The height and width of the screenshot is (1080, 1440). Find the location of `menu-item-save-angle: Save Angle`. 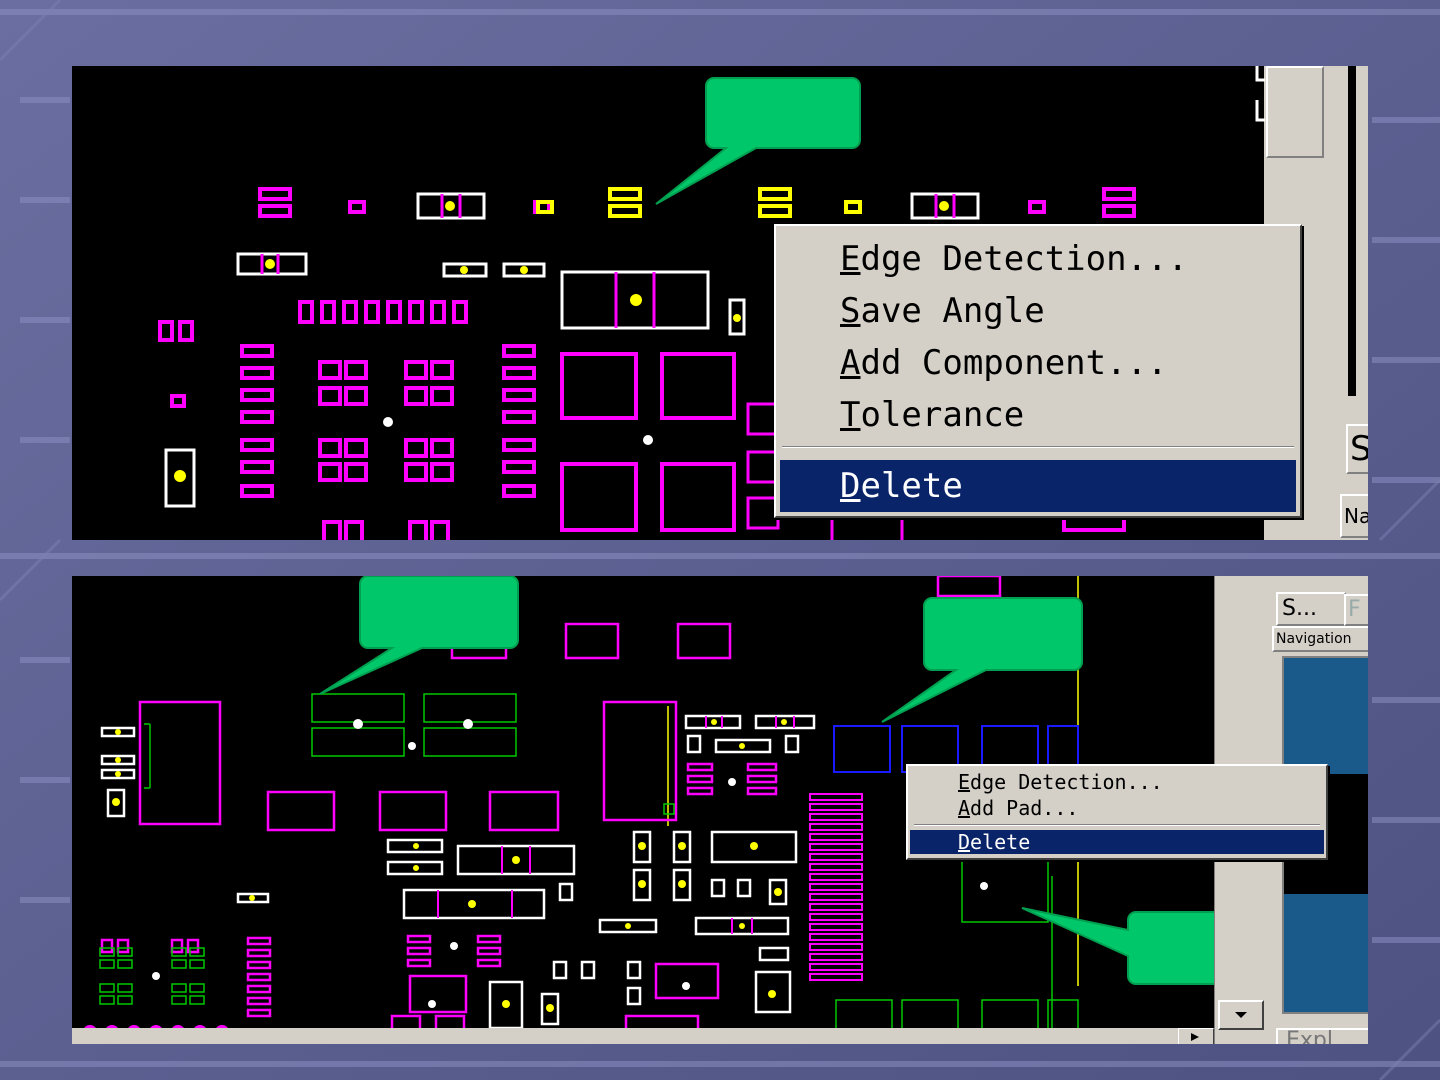

menu-item-save-angle: Save Angle is located at coordinates (1038, 311).